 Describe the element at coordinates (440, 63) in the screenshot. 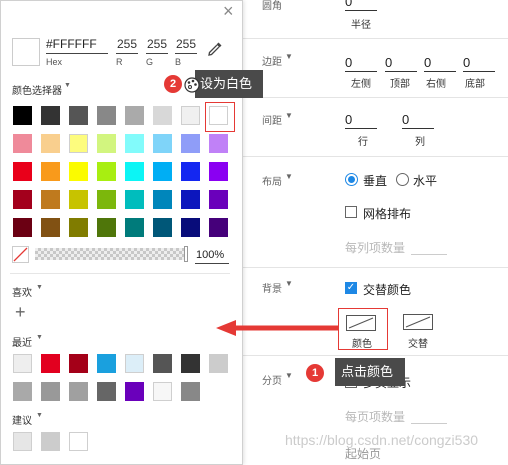

I see `margin-right-input: 0` at that location.